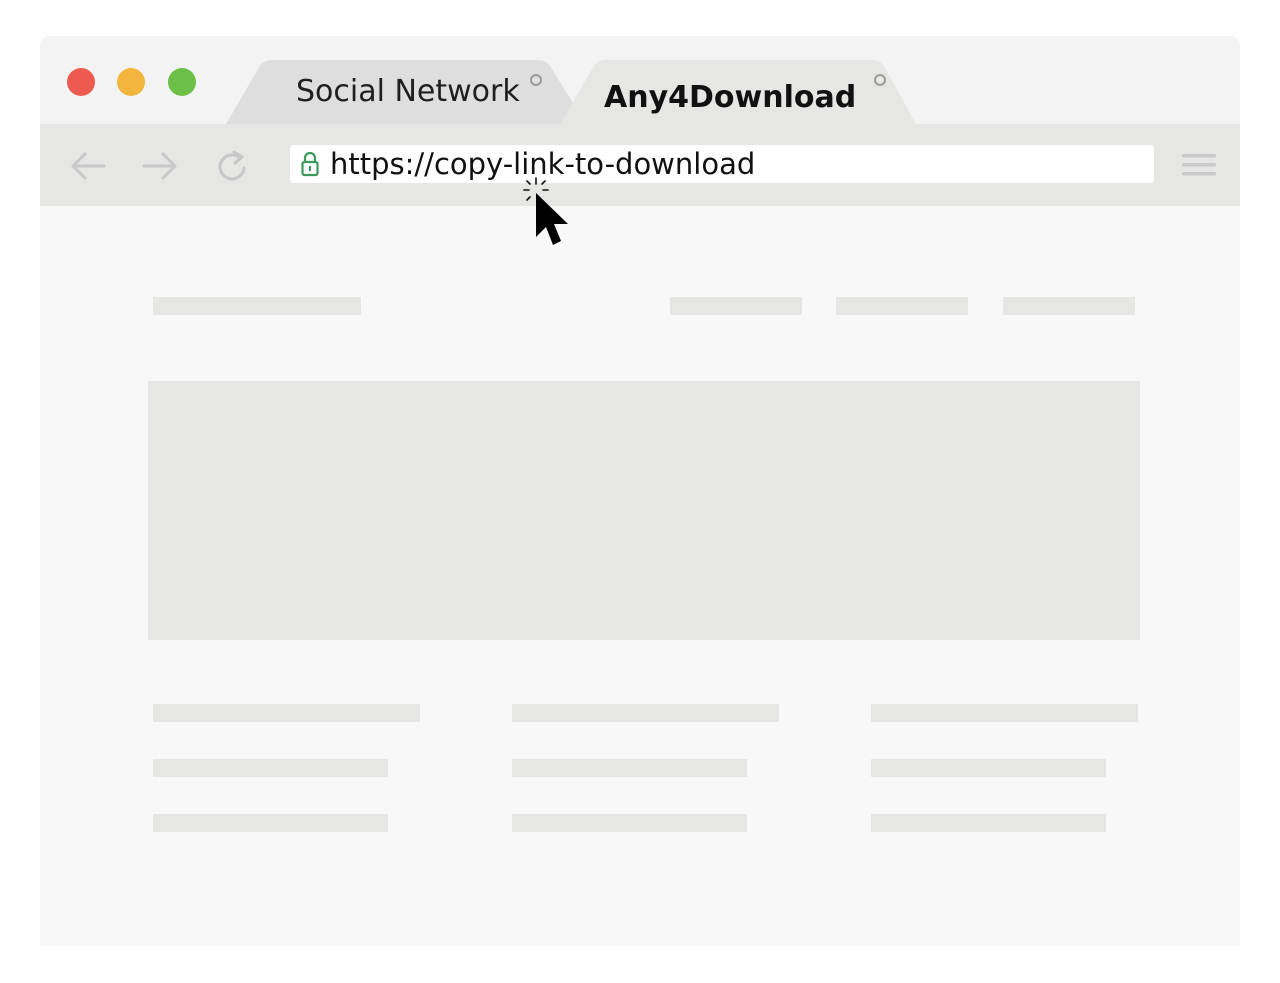 The image size is (1280, 983). What do you see at coordinates (545, 211) in the screenshot?
I see `mouse-pointer-icon` at bounding box center [545, 211].